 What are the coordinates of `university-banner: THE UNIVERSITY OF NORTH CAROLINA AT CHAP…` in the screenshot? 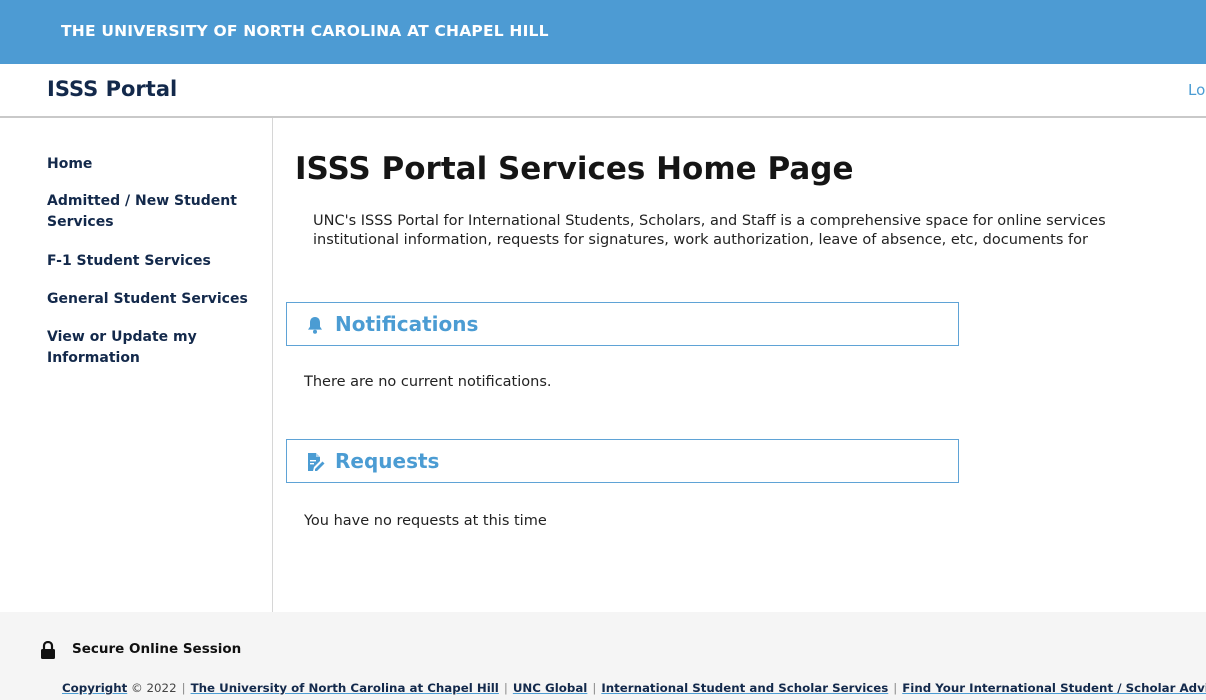 It's located at (603, 32).